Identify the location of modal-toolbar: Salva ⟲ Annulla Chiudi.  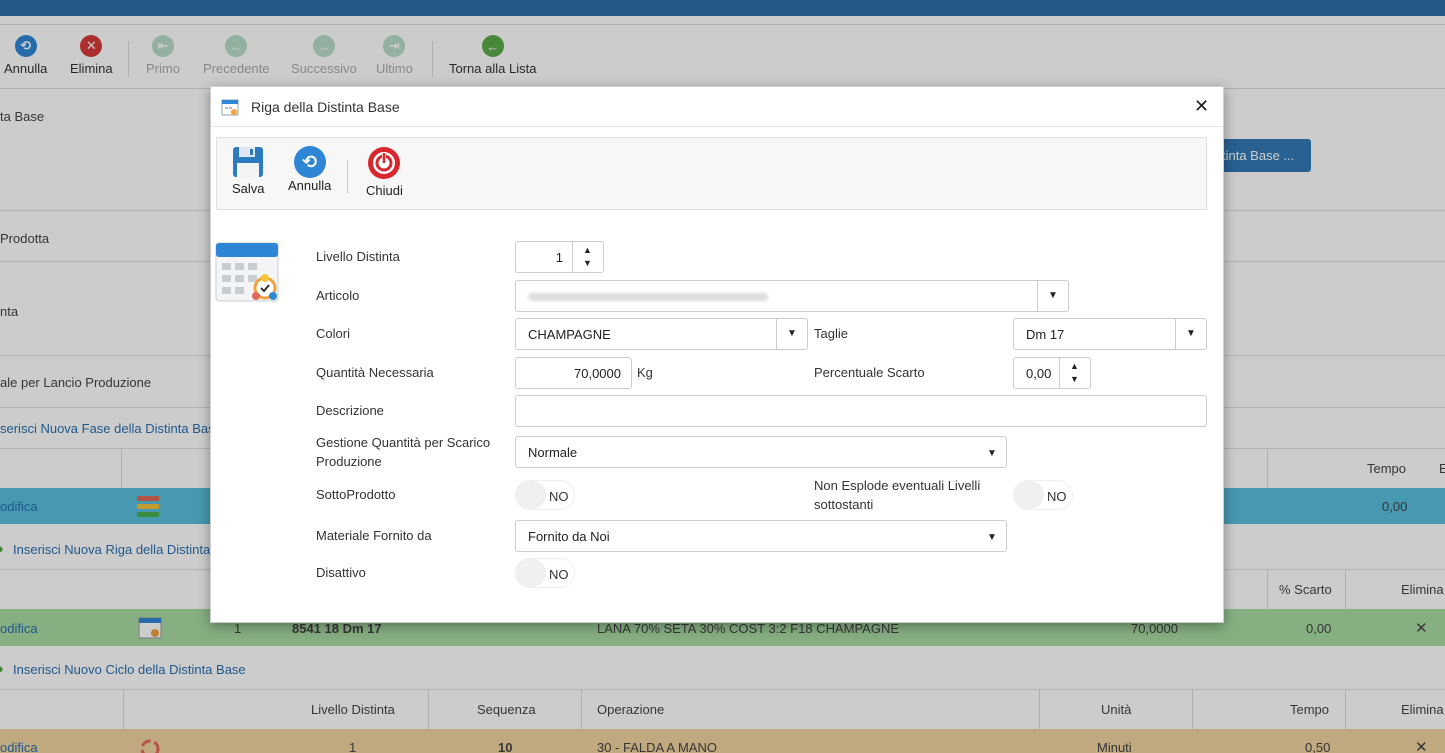
(711, 173).